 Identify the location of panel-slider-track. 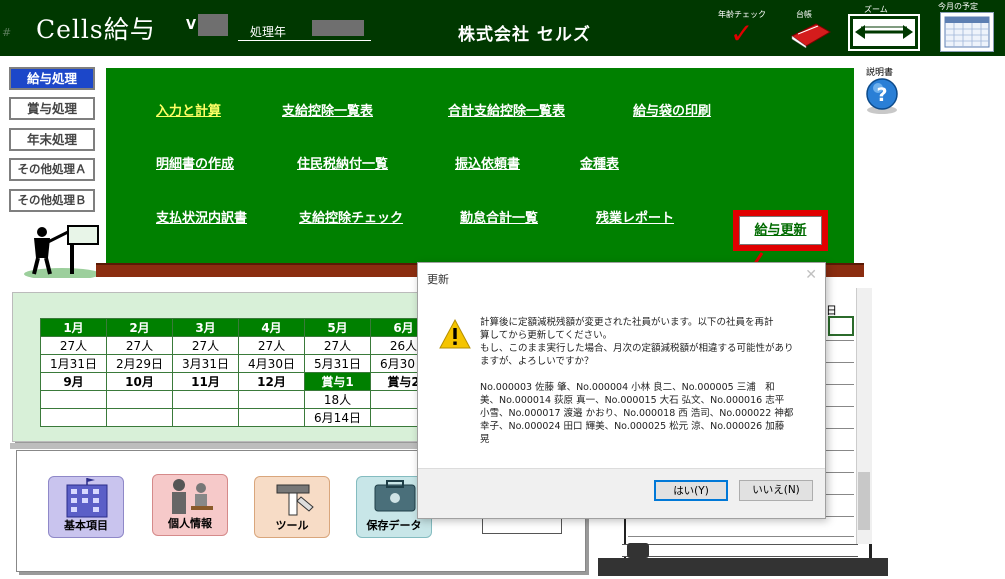
(740, 550).